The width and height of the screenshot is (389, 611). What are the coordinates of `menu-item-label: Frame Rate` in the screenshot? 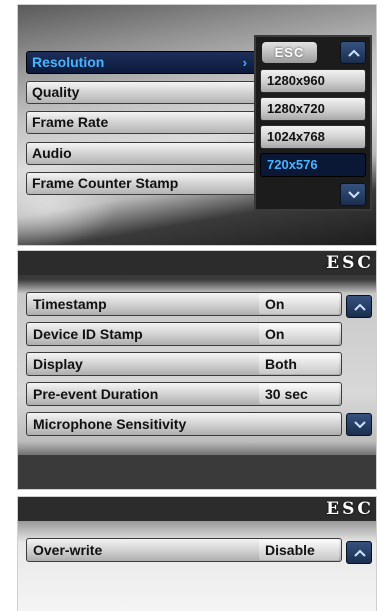 It's located at (70, 122).